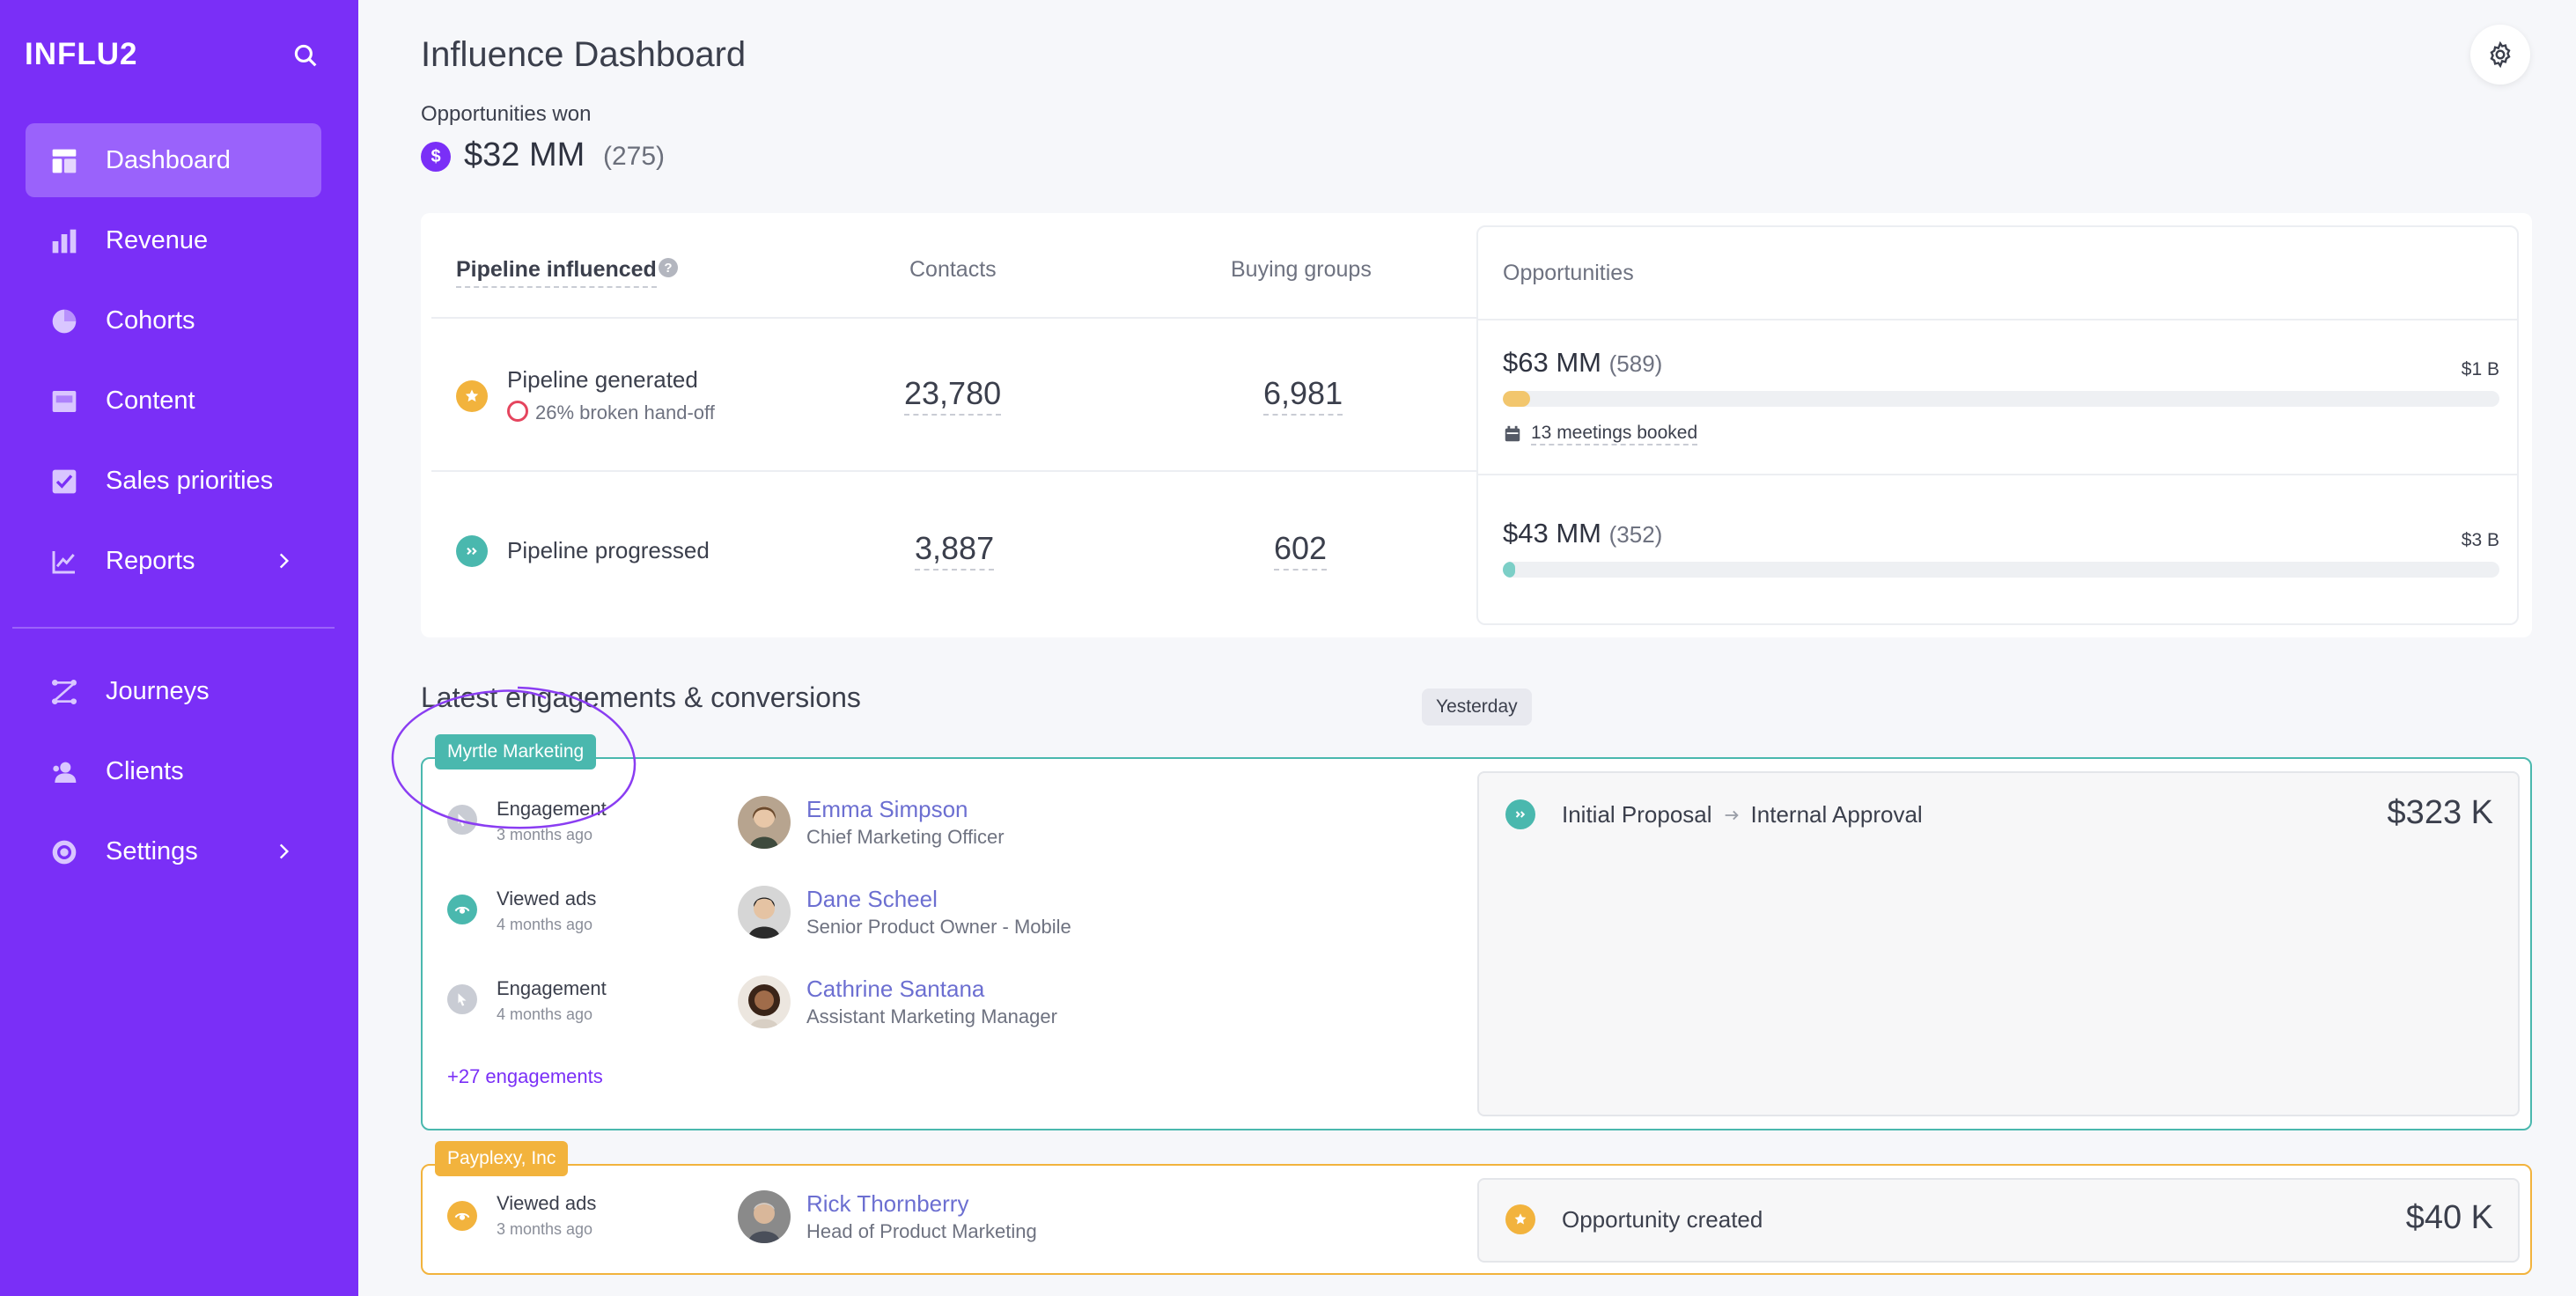  I want to click on opportunity-amount: $63 MM, so click(1552, 362).